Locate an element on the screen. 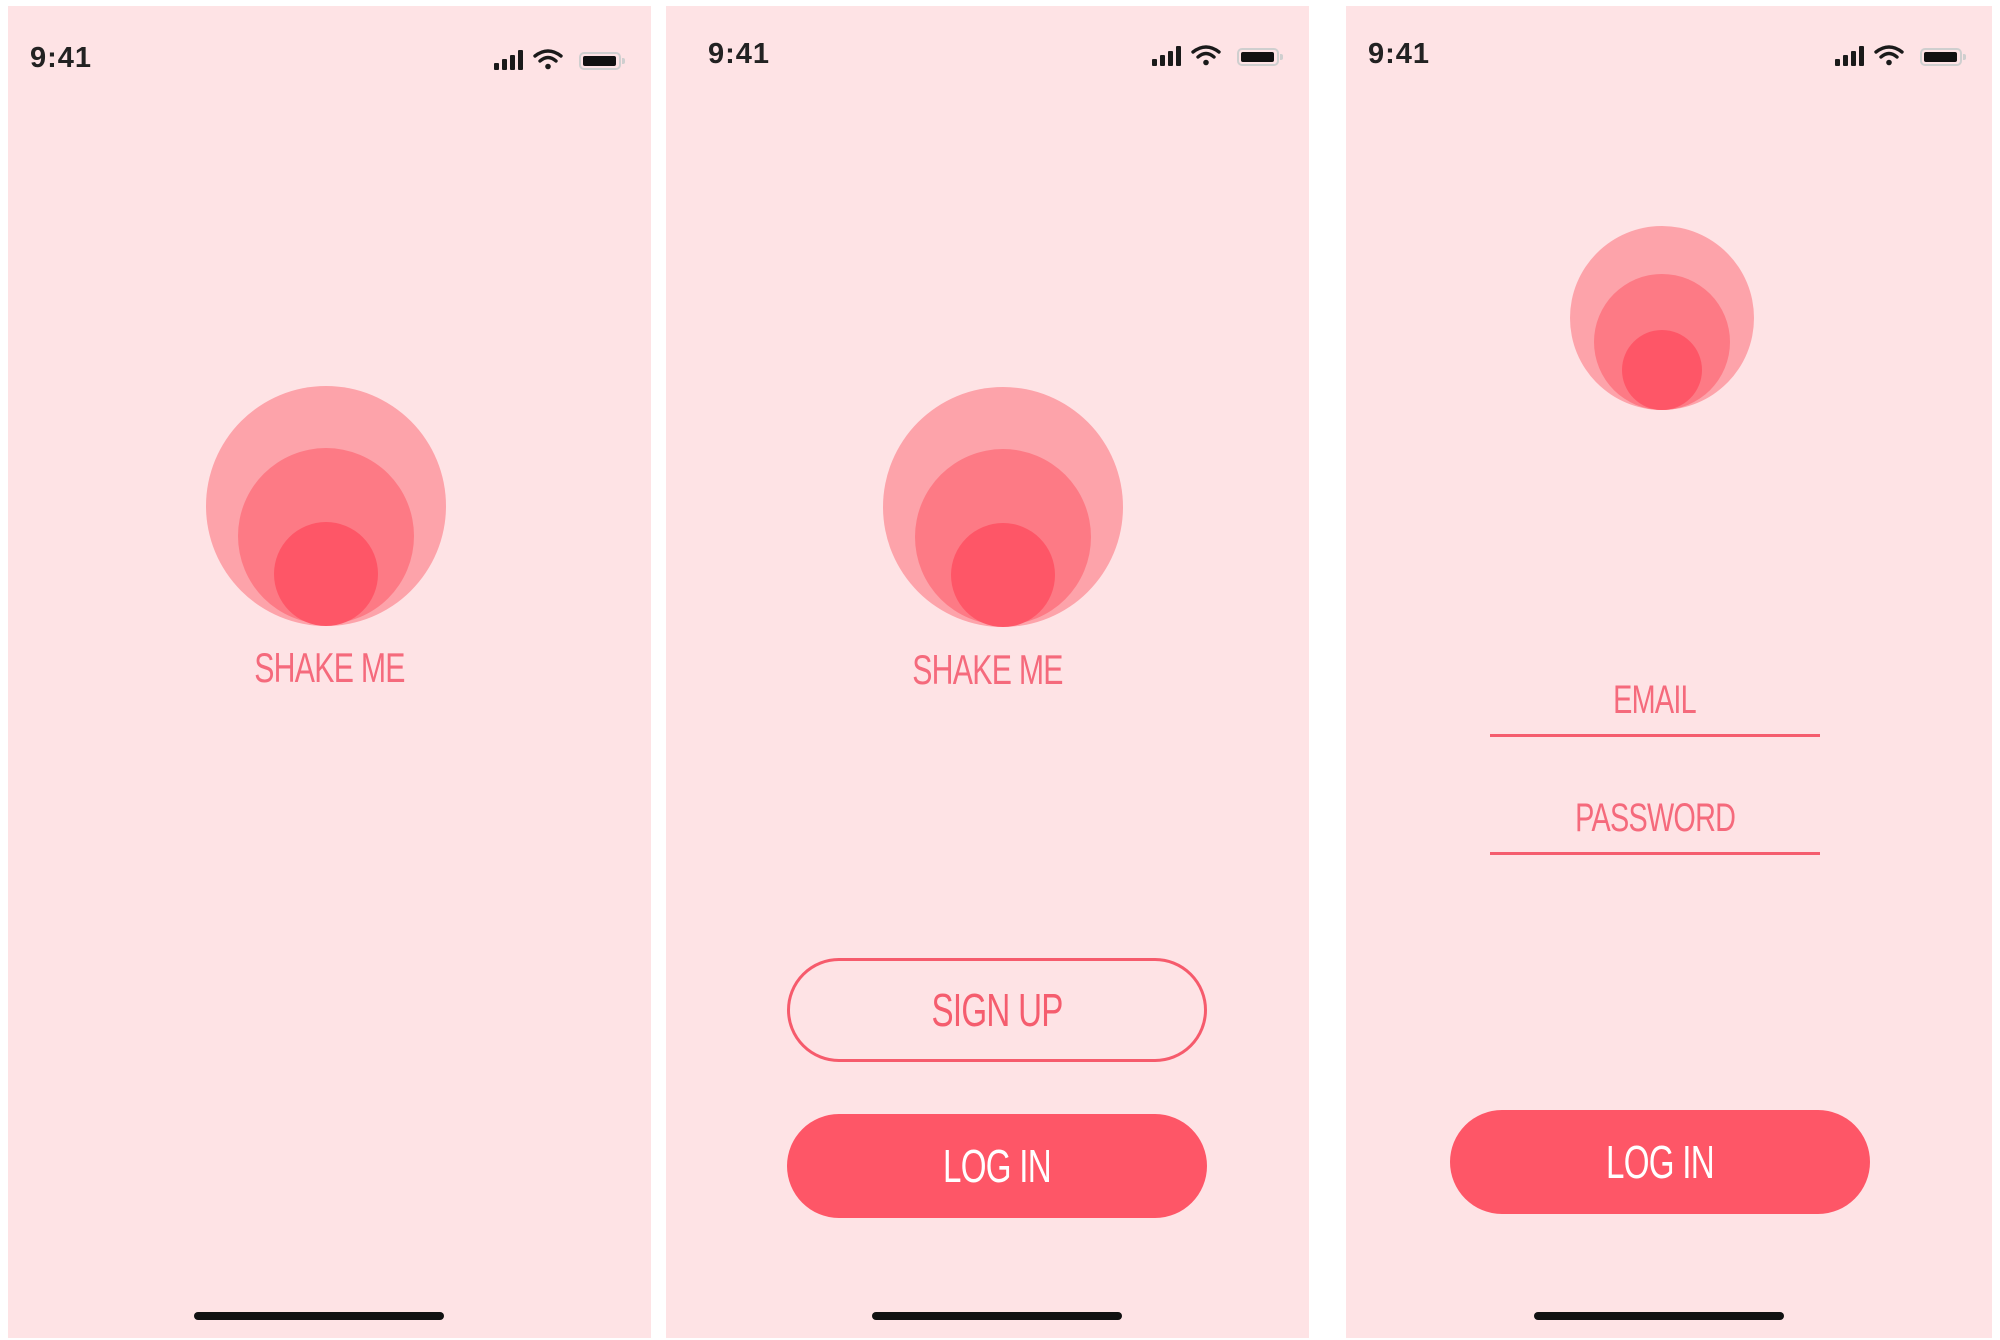 Image resolution: width=2000 pixels, height=1340 pixels. sign-up-label: SIGN UP is located at coordinates (997, 1010).